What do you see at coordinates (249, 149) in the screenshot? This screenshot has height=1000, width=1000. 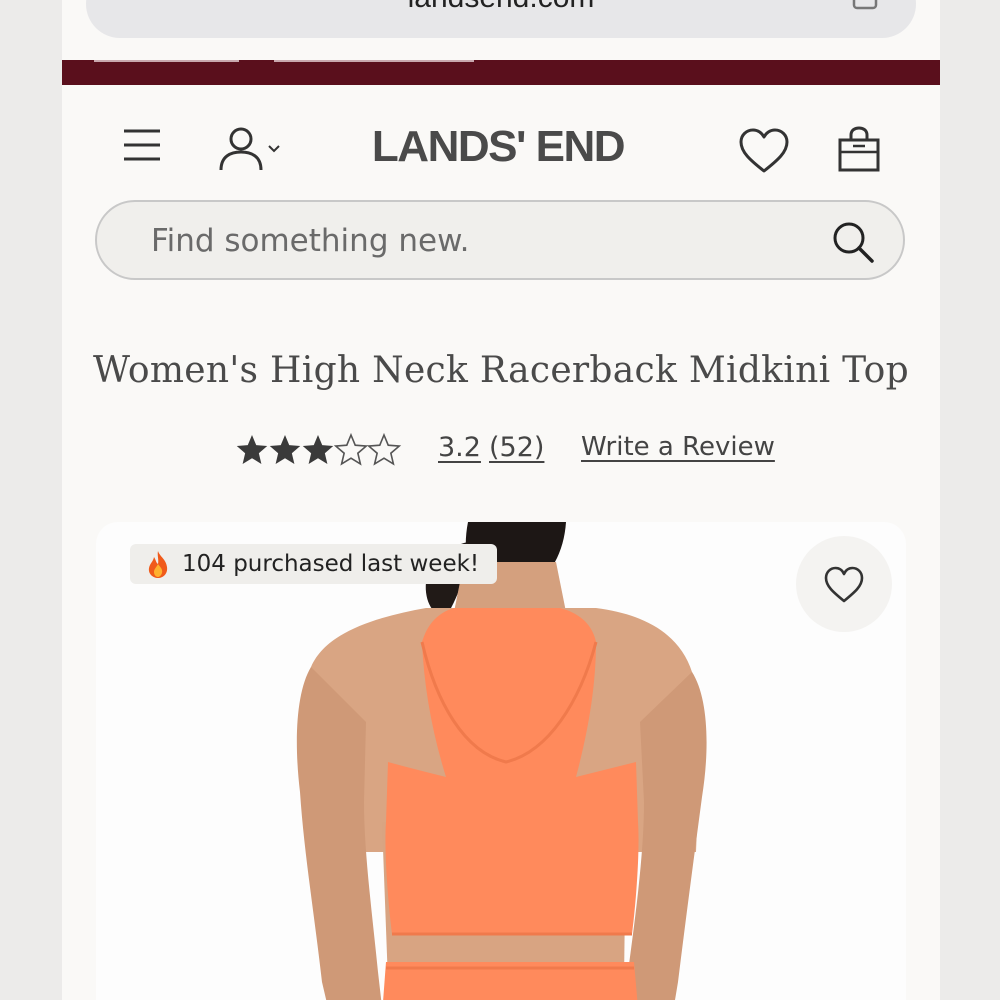 I see `account-icon` at bounding box center [249, 149].